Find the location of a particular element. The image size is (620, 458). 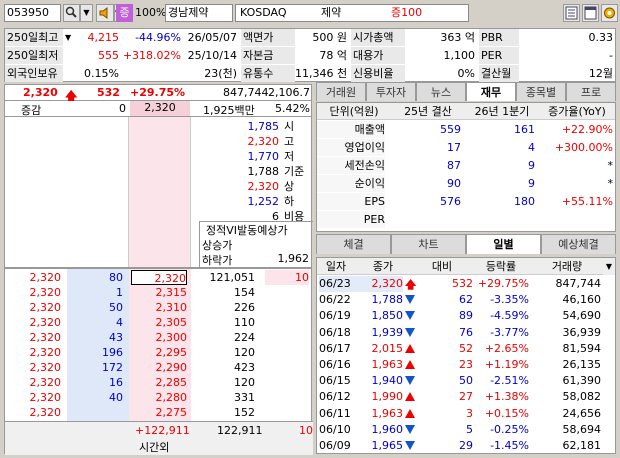

fin-key: 세전손익 is located at coordinates (351, 165).